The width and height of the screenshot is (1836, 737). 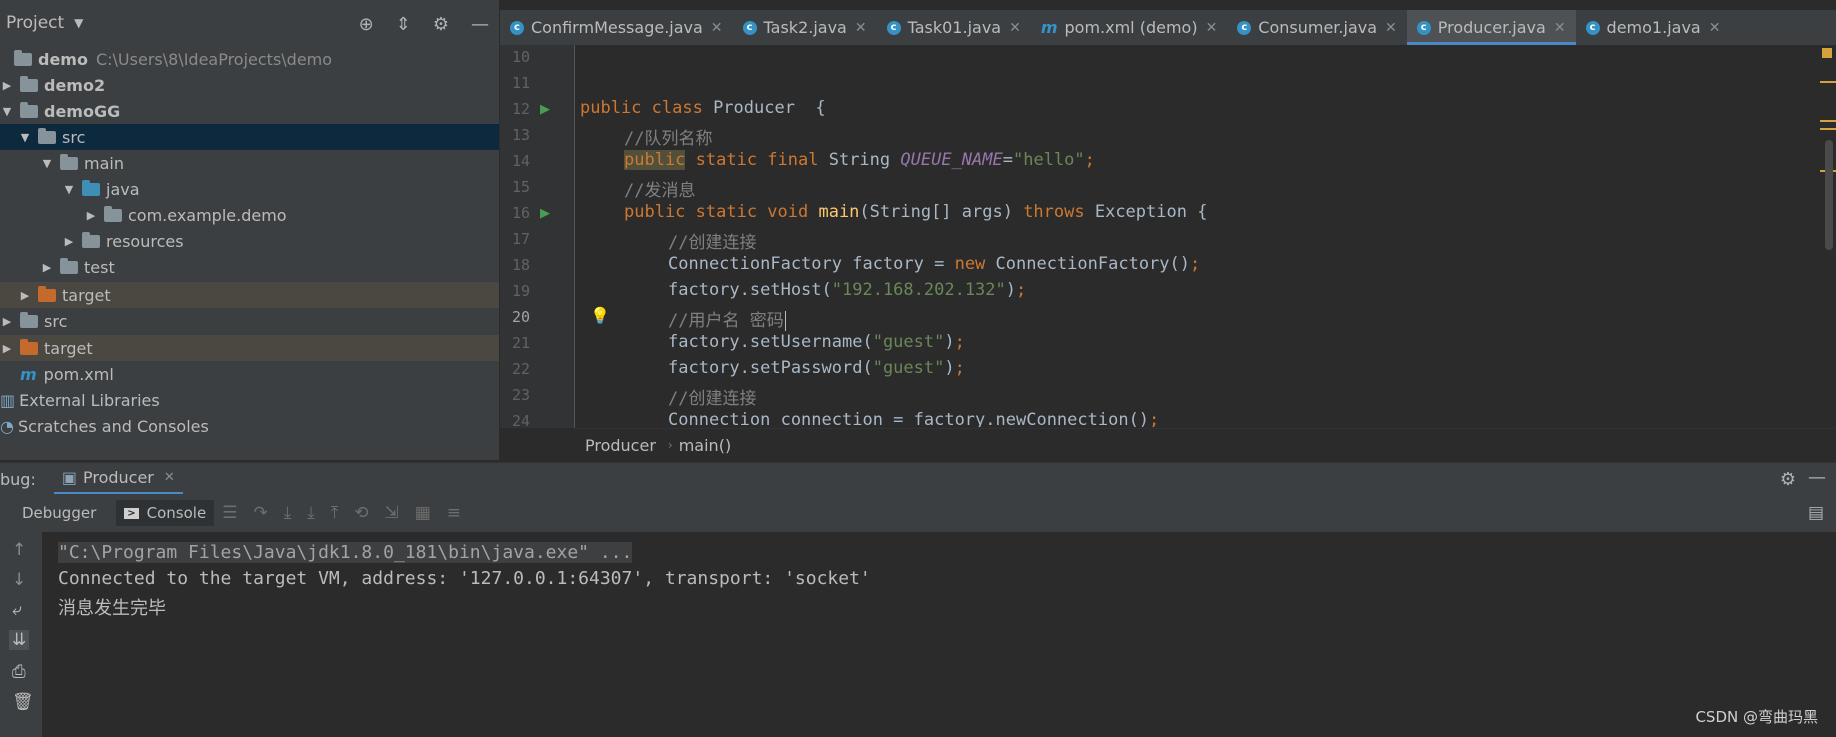 I want to click on gutter-divider, so click(x=574, y=236).